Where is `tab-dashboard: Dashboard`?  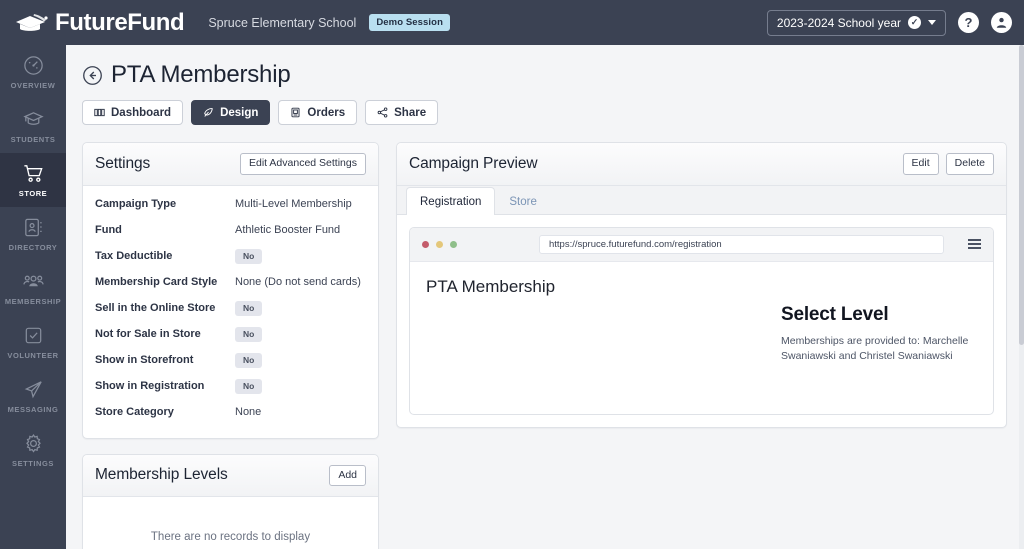 tab-dashboard: Dashboard is located at coordinates (133, 112).